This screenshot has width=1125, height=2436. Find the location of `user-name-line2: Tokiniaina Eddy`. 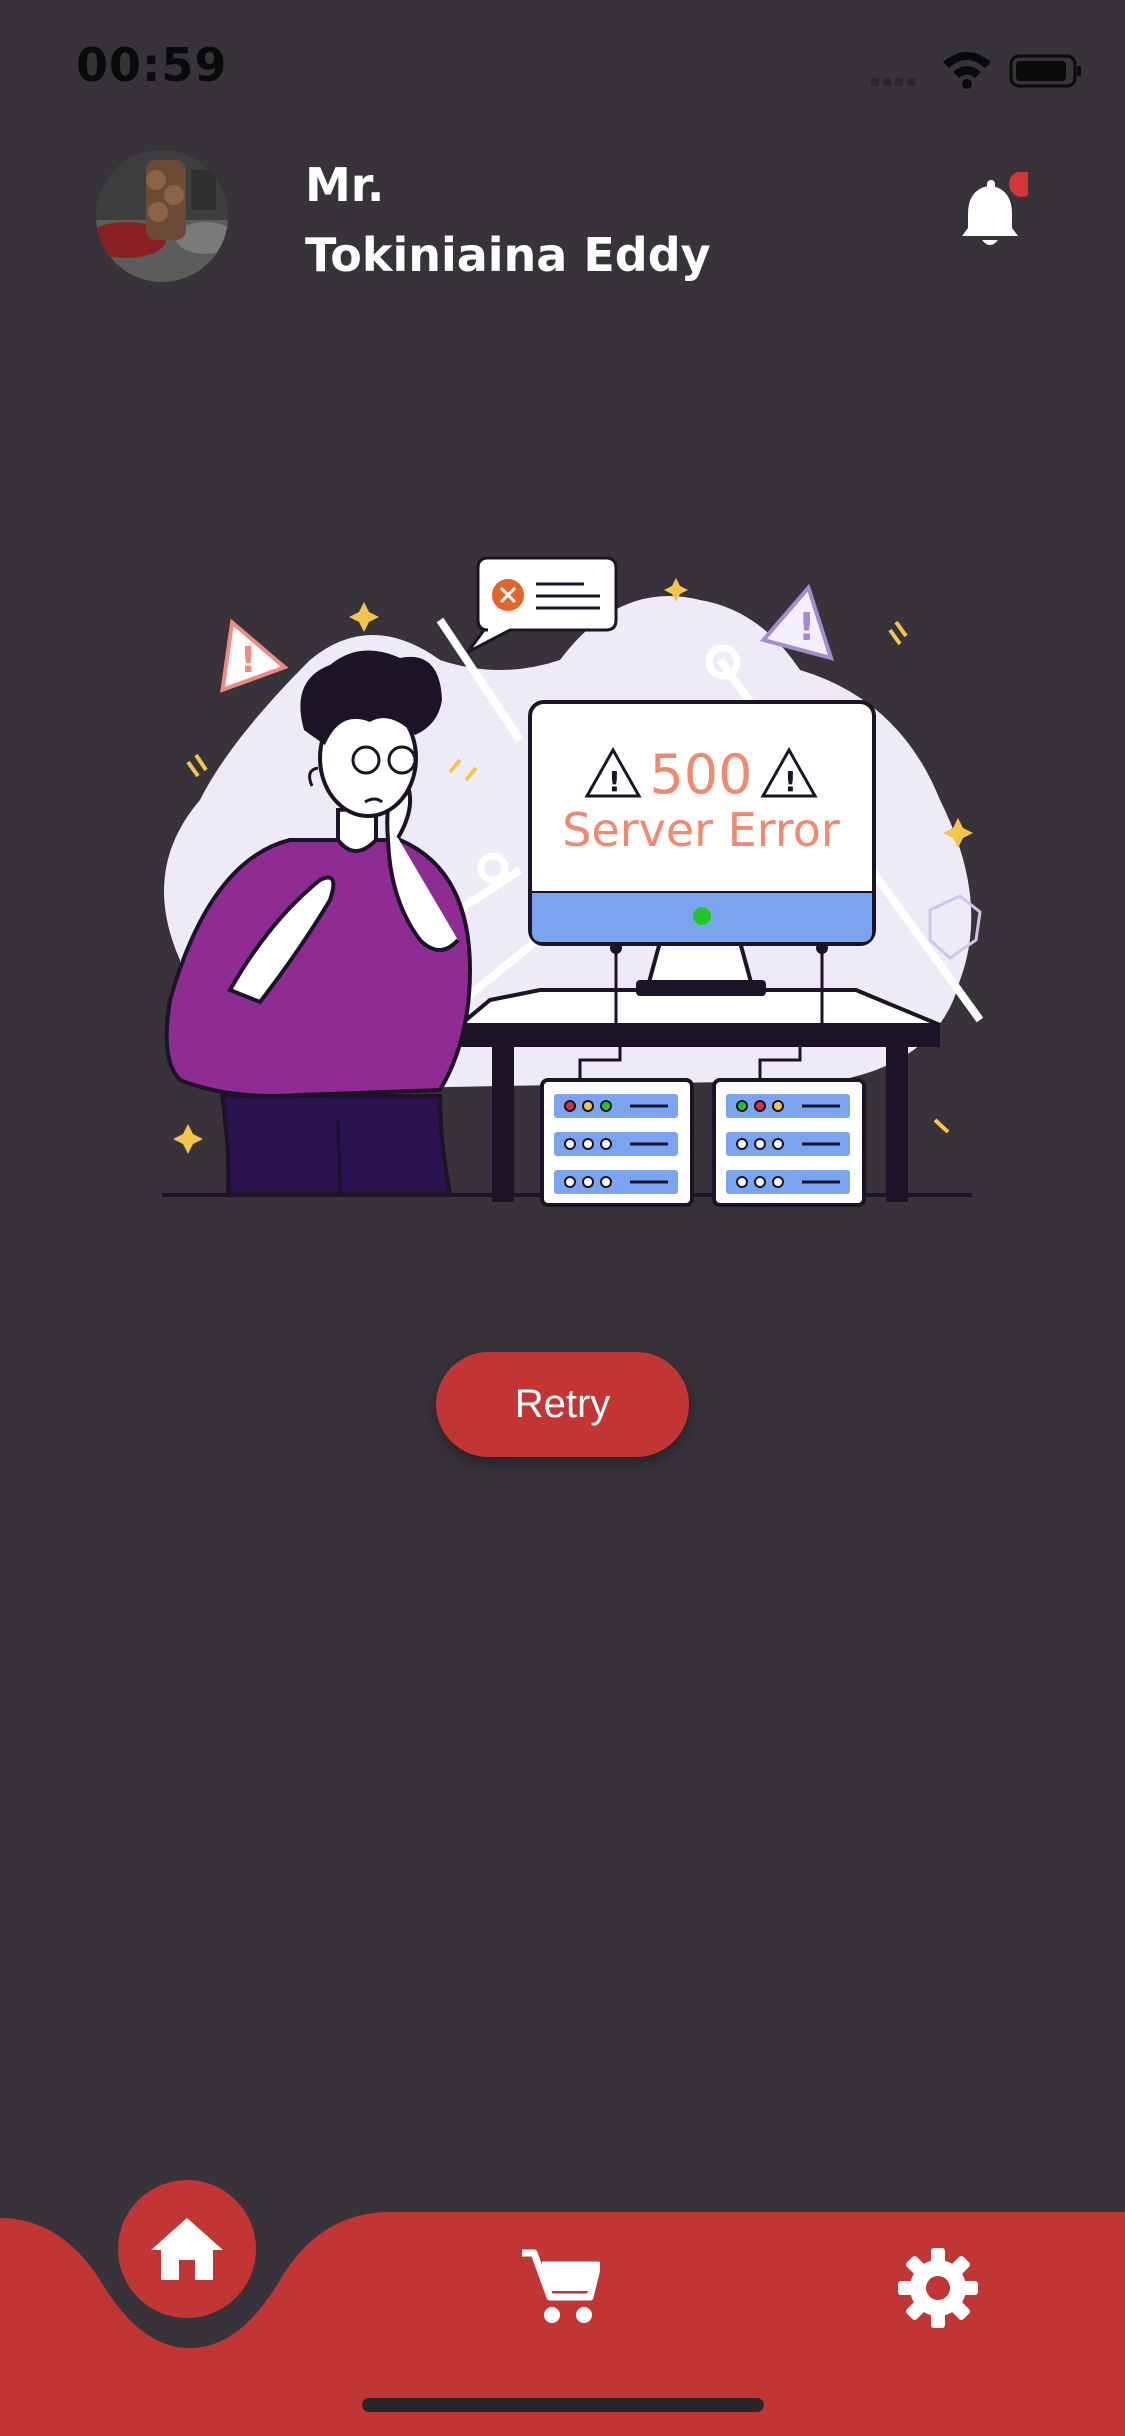

user-name-line2: Tokiniaina Eddy is located at coordinates (508, 255).